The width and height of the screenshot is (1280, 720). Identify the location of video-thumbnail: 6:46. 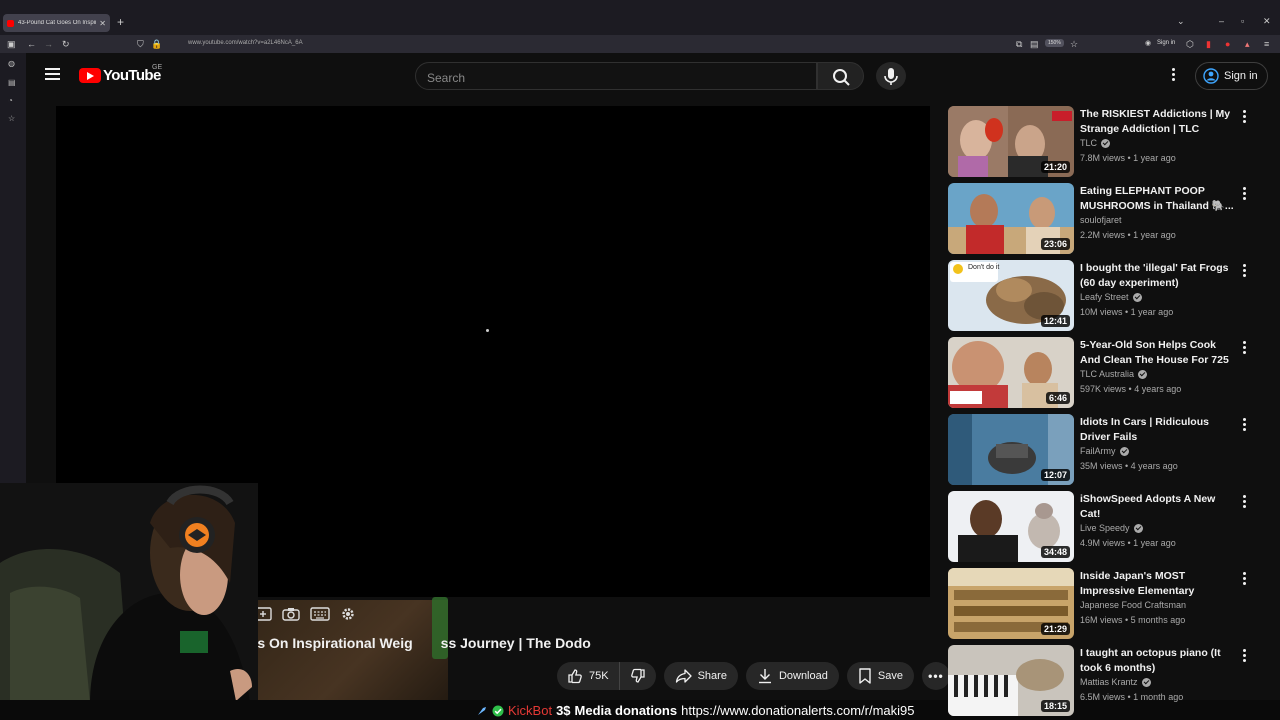
(1011, 372).